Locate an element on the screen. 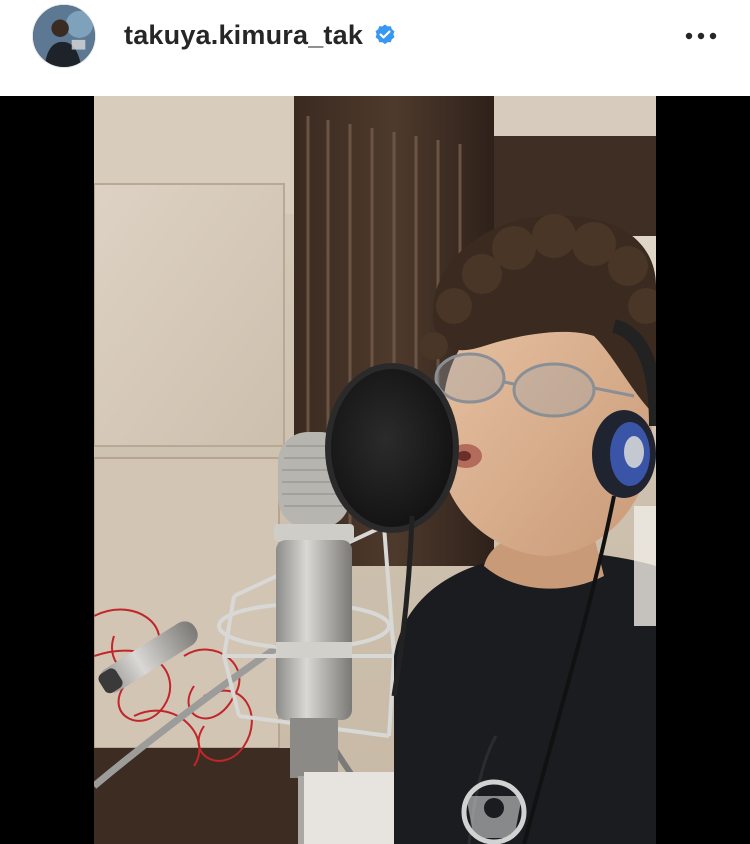  username-link: takuya.kimura_tak is located at coordinates (243, 35).